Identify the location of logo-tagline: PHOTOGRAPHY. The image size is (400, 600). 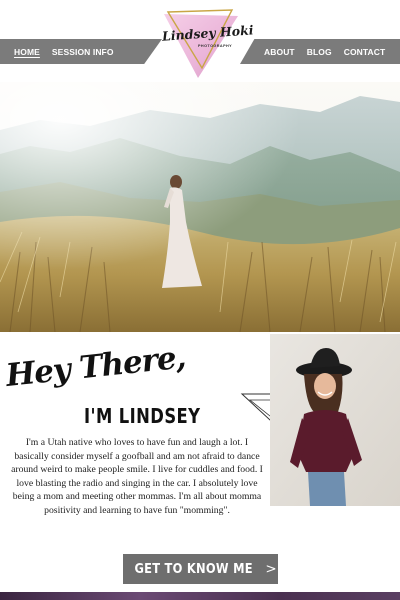
(215, 46).